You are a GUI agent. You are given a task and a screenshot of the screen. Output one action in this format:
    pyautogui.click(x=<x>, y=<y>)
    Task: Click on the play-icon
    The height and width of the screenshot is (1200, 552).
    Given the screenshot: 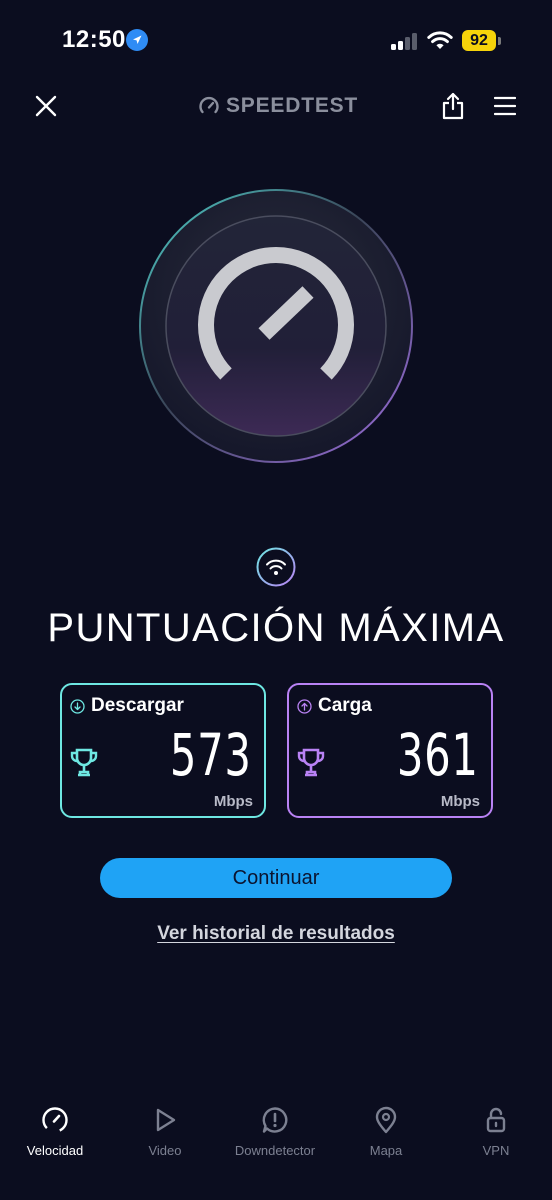 What is the action you would take?
    pyautogui.click(x=166, y=1120)
    